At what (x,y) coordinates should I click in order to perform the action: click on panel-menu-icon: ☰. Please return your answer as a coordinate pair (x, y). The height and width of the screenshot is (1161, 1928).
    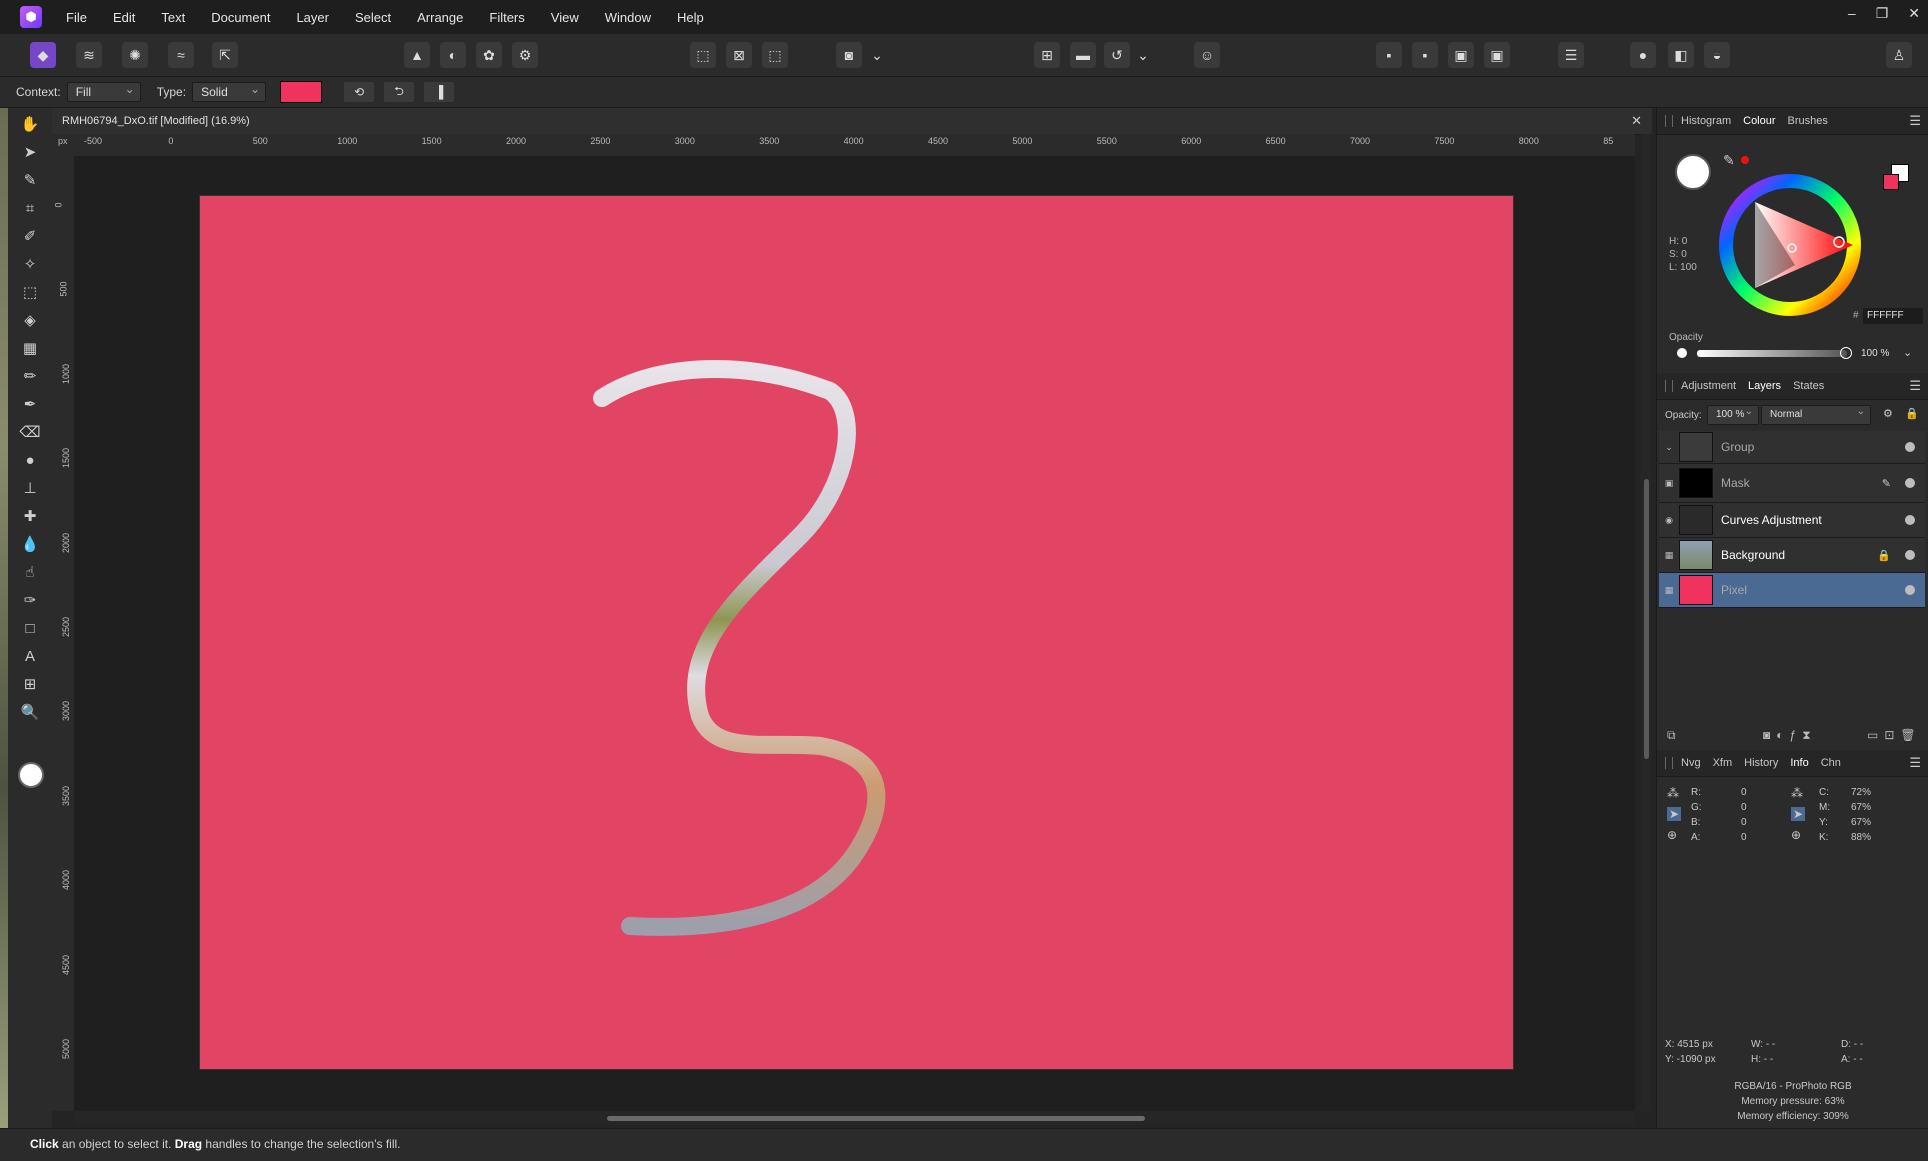
    Looking at the image, I should click on (1915, 121).